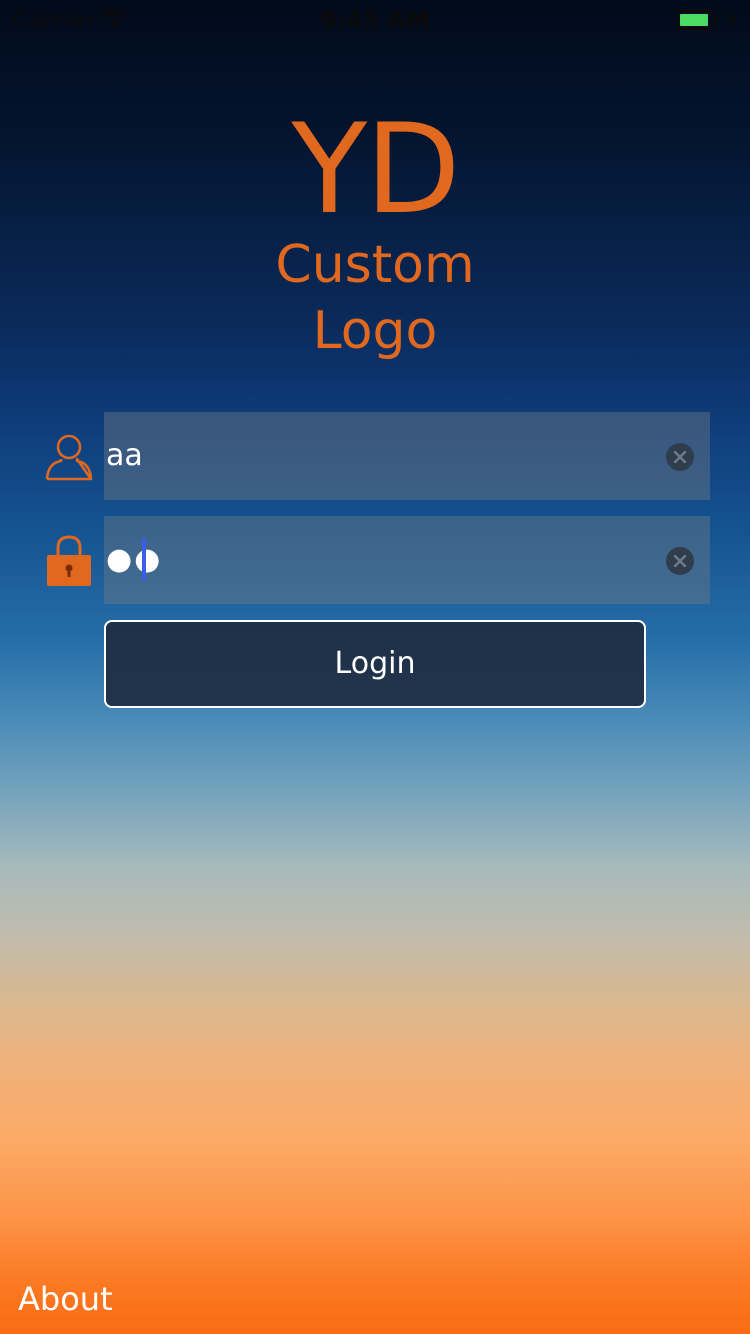 The height and width of the screenshot is (1334, 750). What do you see at coordinates (697, 20) in the screenshot?
I see `battery-icon` at bounding box center [697, 20].